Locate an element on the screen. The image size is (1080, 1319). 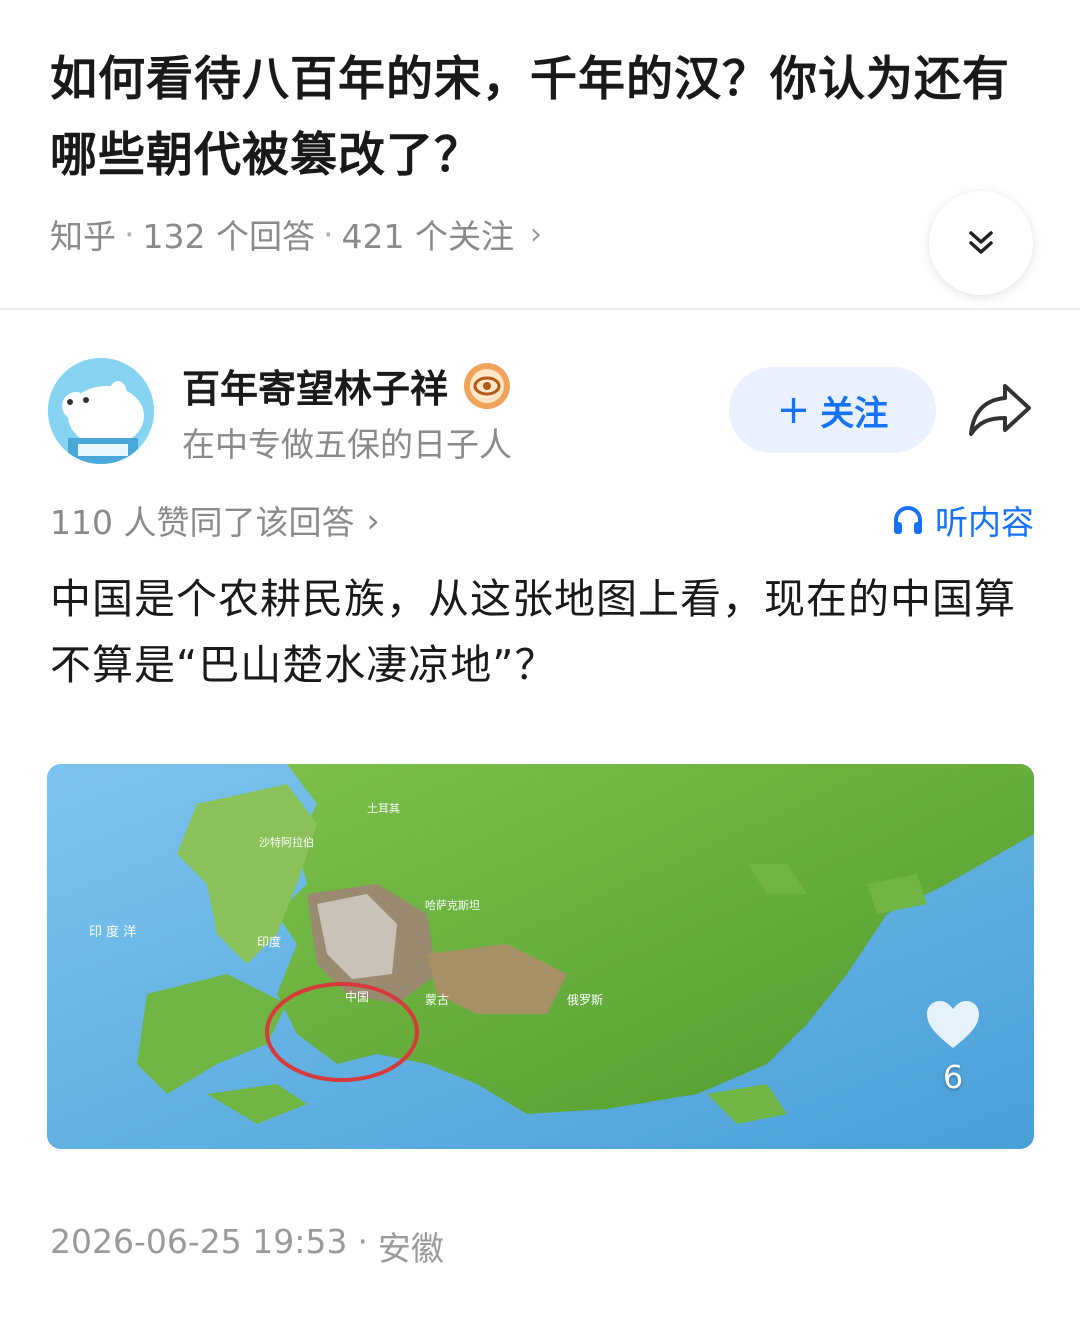
answer-count: 132 个回答 is located at coordinates (228, 236).